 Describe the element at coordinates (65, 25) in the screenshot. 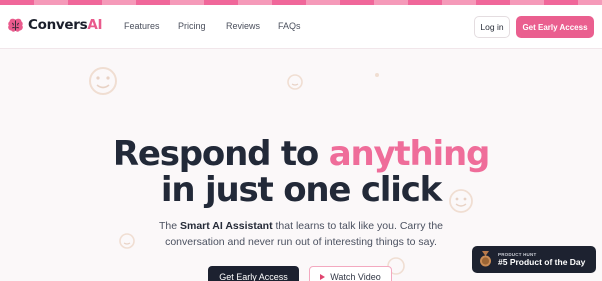

I see `brand-name: ConversAI` at that location.